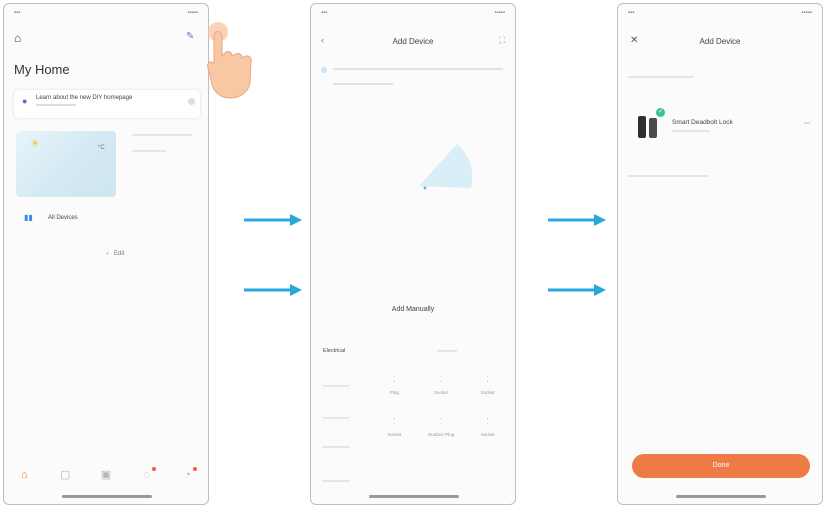 The height and width of the screenshot is (511, 835). What do you see at coordinates (447, 351) in the screenshot?
I see `category-header-line` at bounding box center [447, 351].